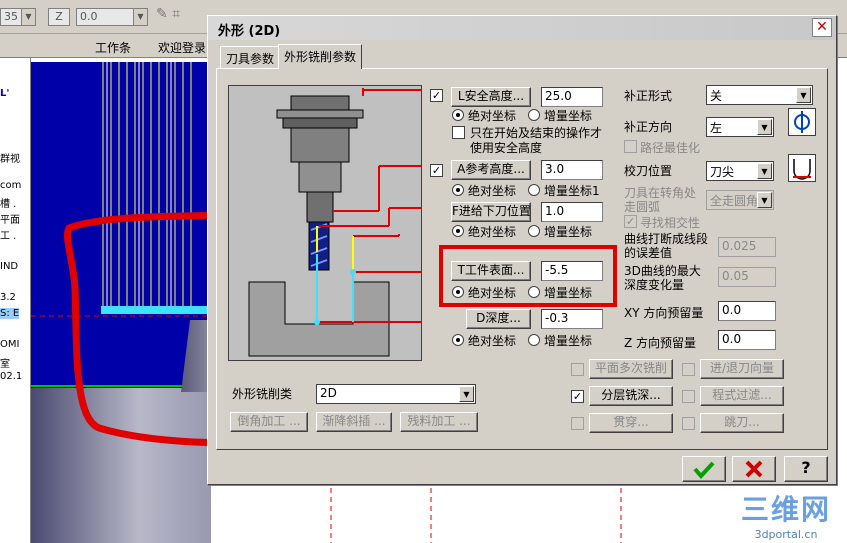  Describe the element at coordinates (113, 47) in the screenshot. I see `app-tab-worklist: 工作条` at that location.